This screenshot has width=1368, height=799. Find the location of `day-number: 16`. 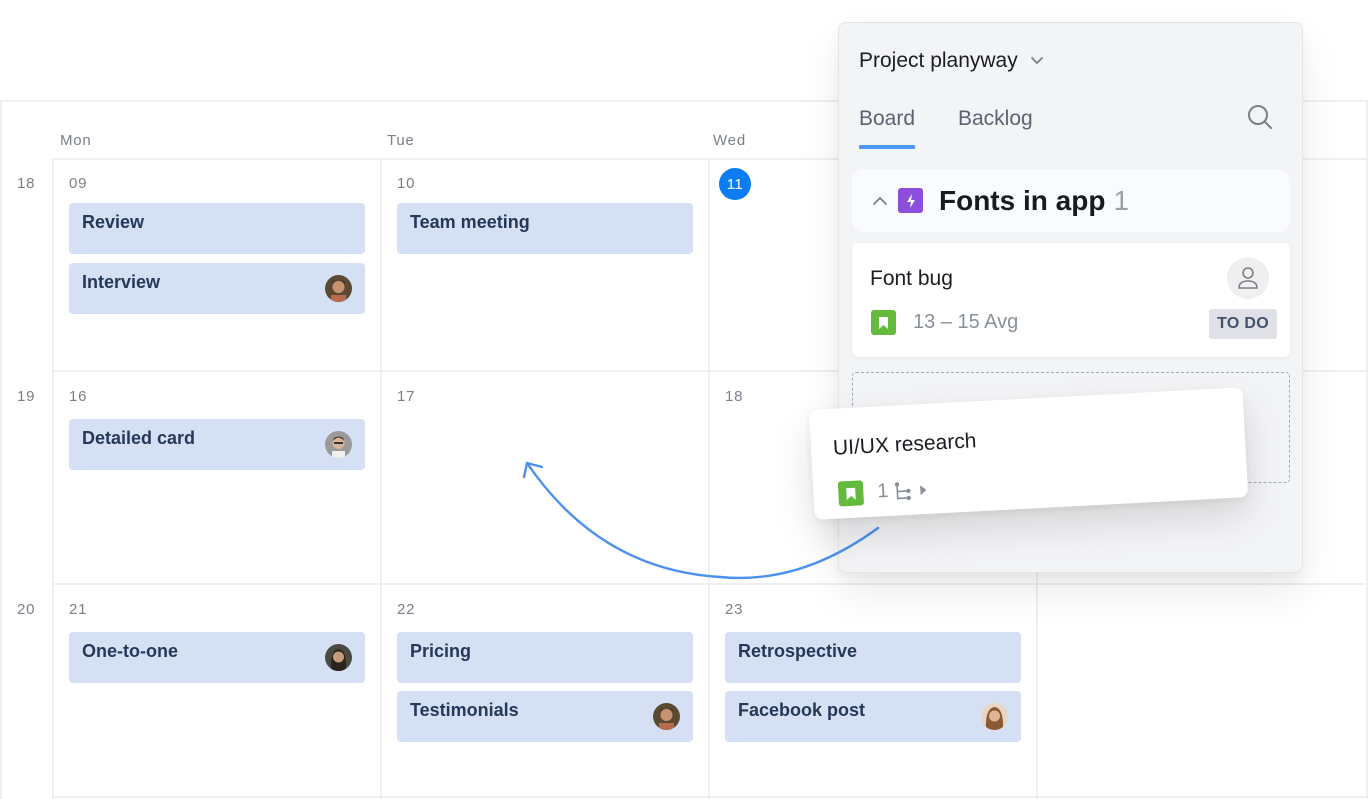

day-number: 16 is located at coordinates (78, 396).